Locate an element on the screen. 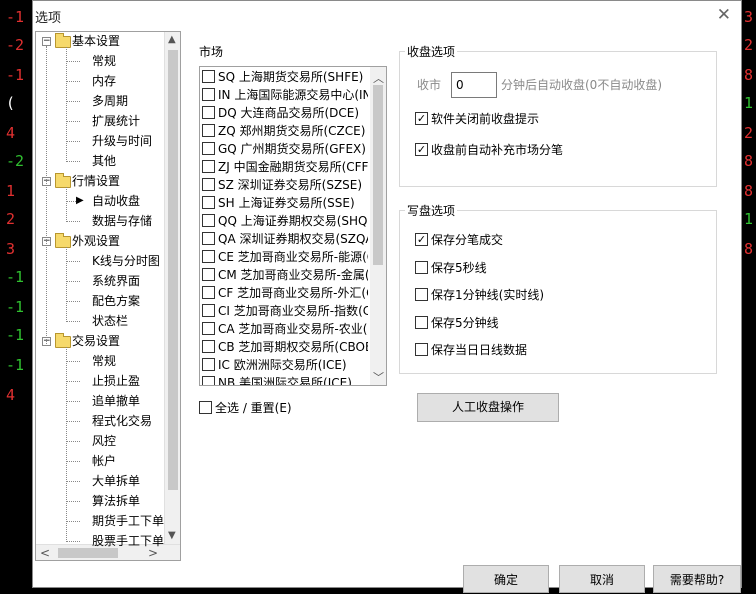 The height and width of the screenshot is (594, 756). tree-vertical-scrollbar: ▲ ▼ is located at coordinates (172, 288).